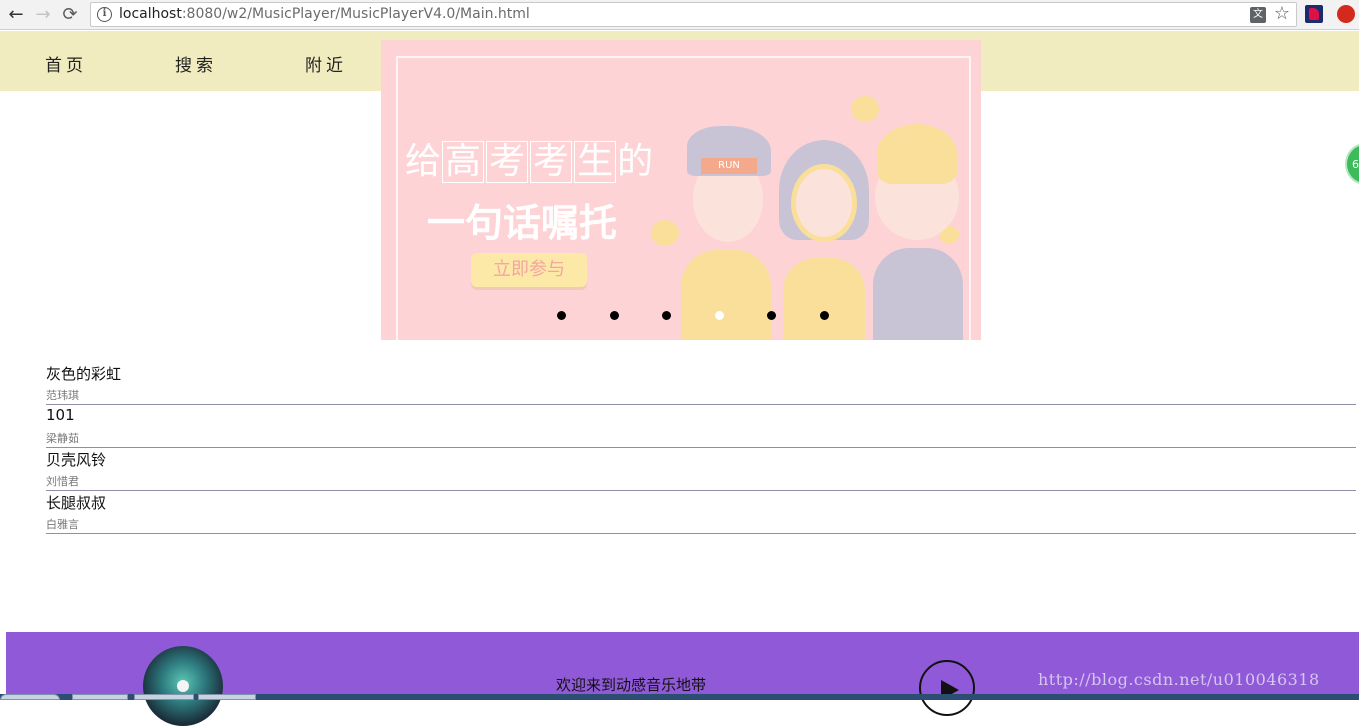  What do you see at coordinates (43, 15) in the screenshot?
I see `forward-arrow-icon: →` at bounding box center [43, 15].